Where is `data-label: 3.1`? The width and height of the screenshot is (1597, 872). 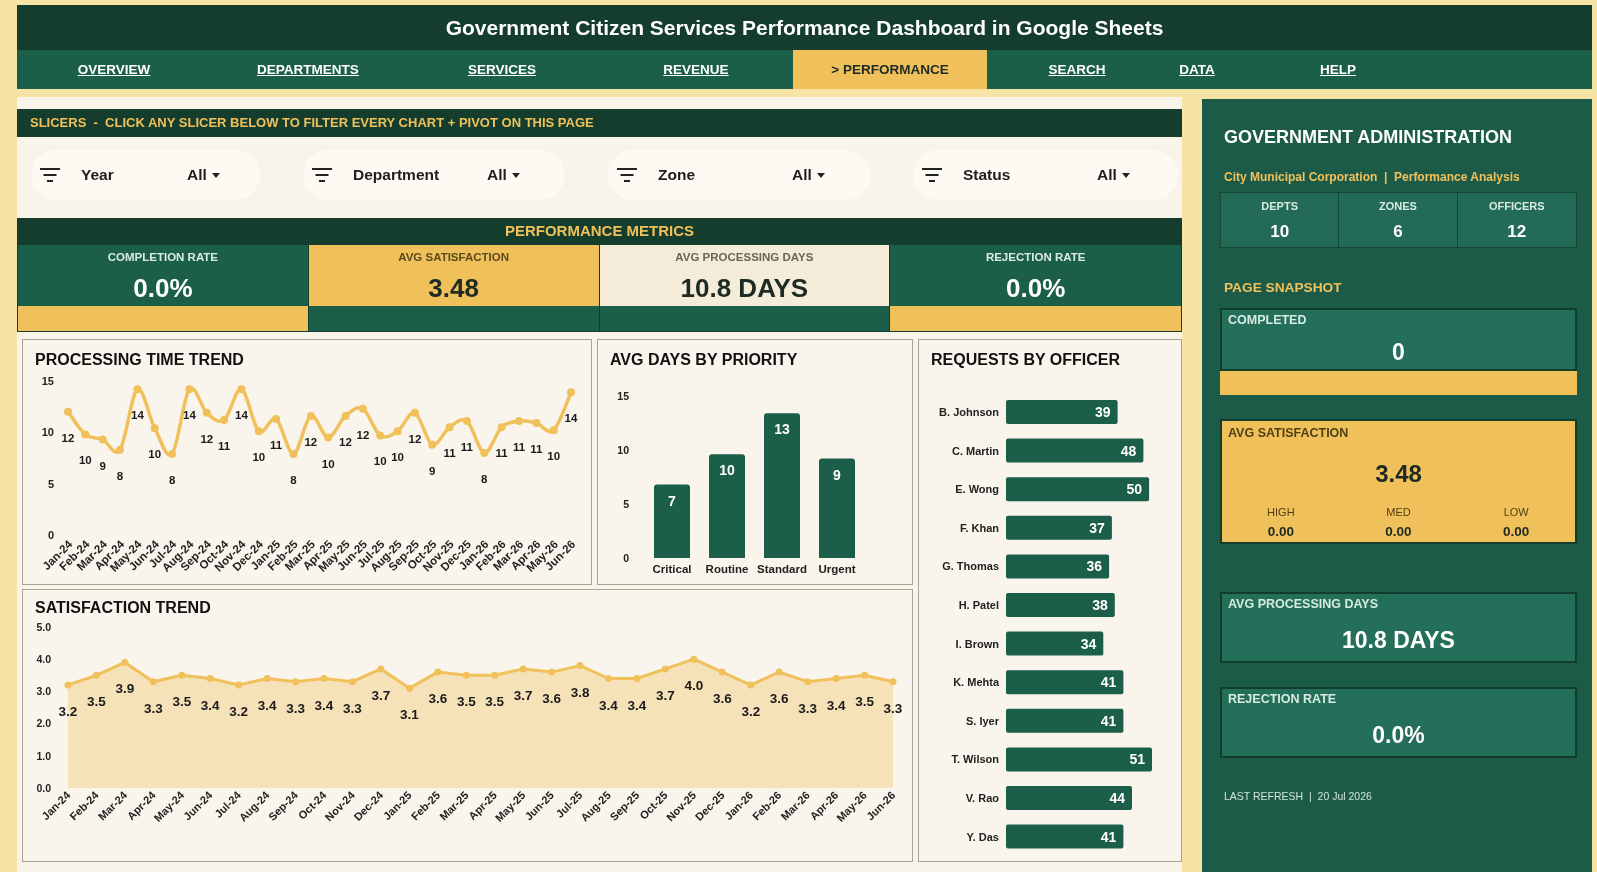
data-label: 3.1 is located at coordinates (409, 715).